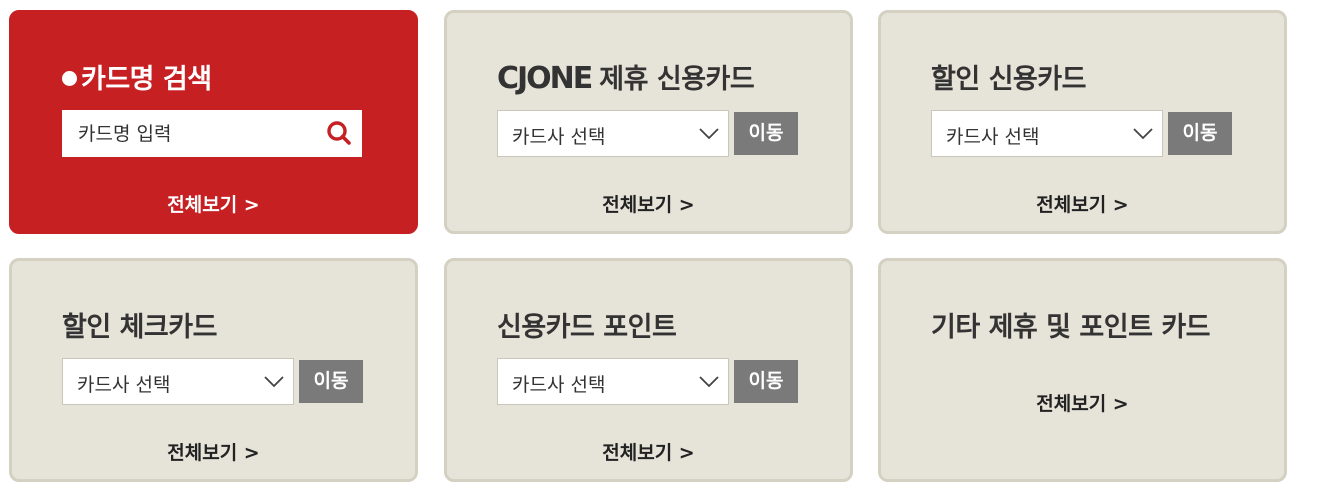 The image size is (1324, 492). I want to click on search-panel-title-text: 카드명 검색, so click(146, 79).